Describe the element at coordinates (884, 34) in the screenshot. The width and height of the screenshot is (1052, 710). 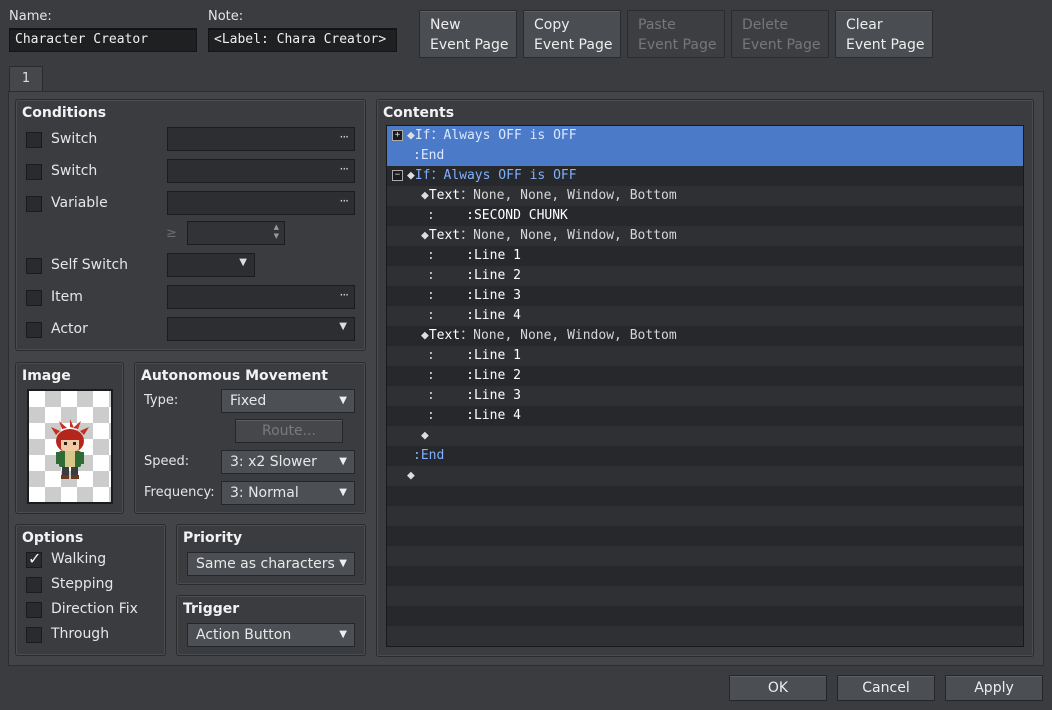
I see `clear-event-page-button: Clear Event Page` at that location.